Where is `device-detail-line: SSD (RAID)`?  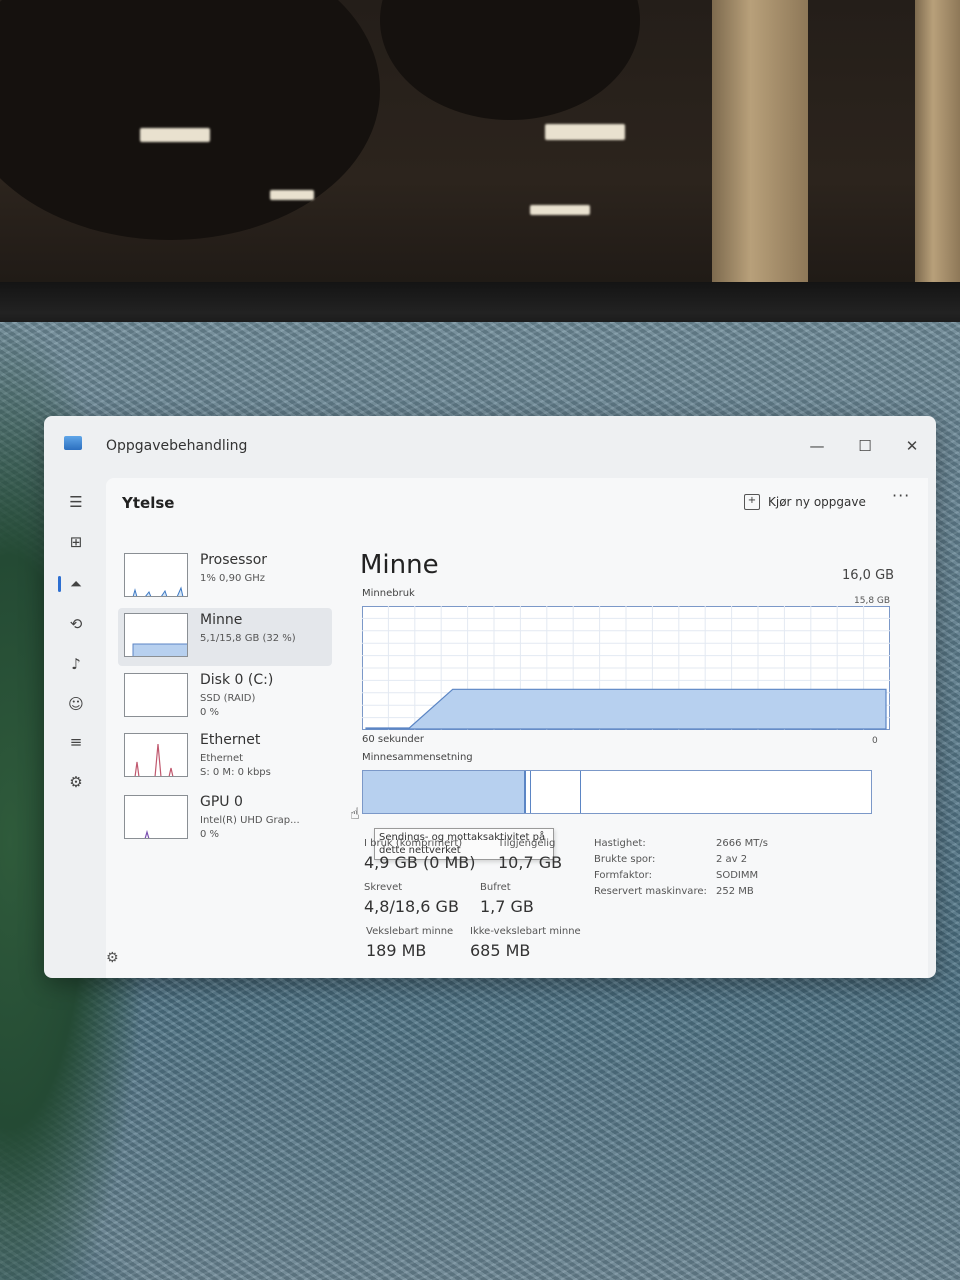
device-detail-line: SSD (RAID) is located at coordinates (228, 698).